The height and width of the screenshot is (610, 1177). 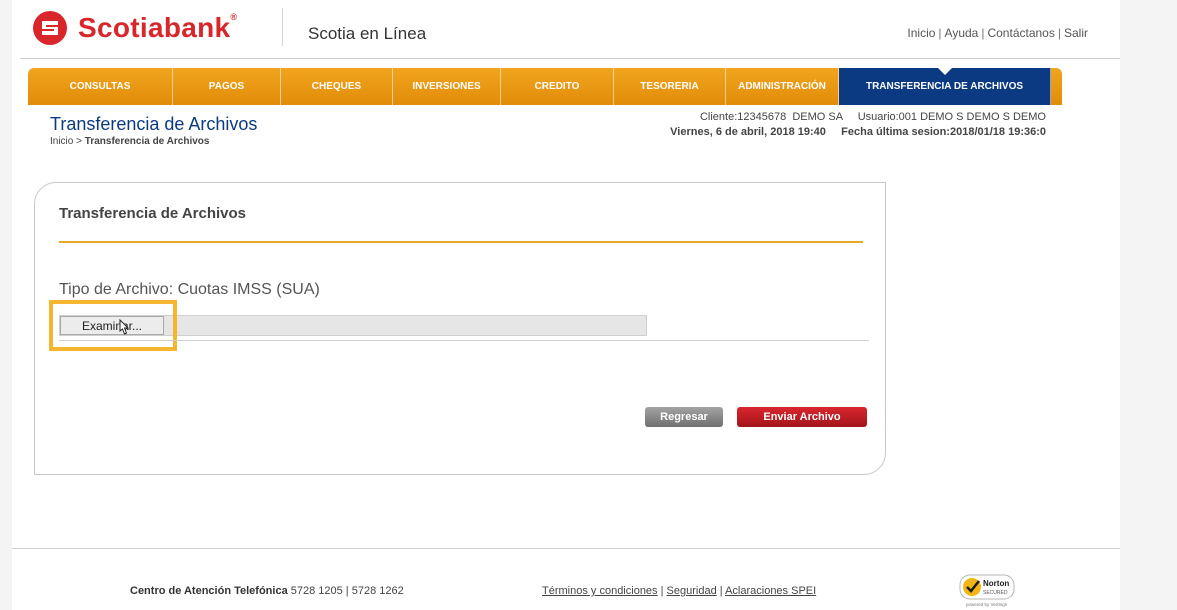 I want to click on footer-rule, so click(x=566, y=548).